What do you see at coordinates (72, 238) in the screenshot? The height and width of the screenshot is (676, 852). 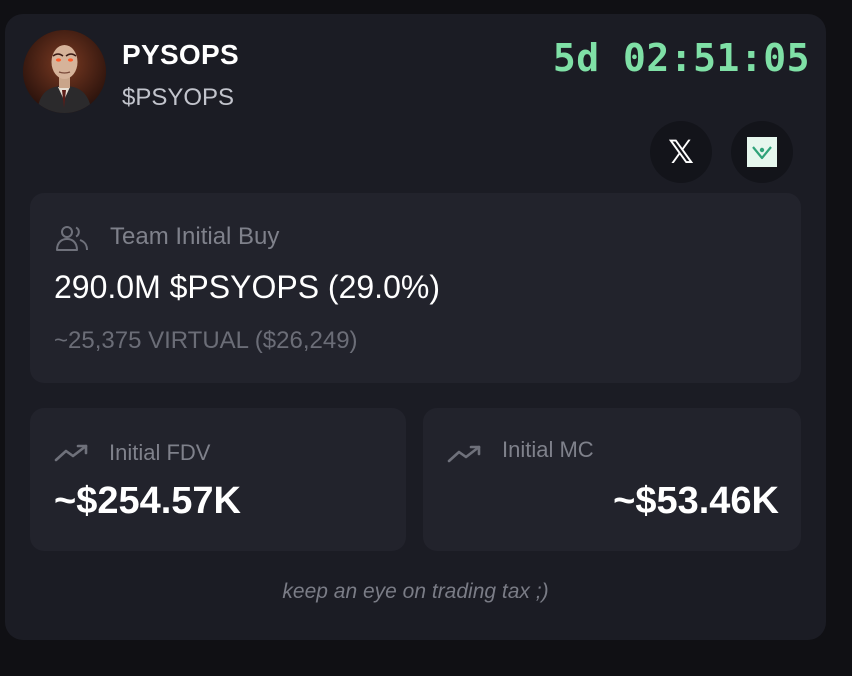 I see `users-icon` at bounding box center [72, 238].